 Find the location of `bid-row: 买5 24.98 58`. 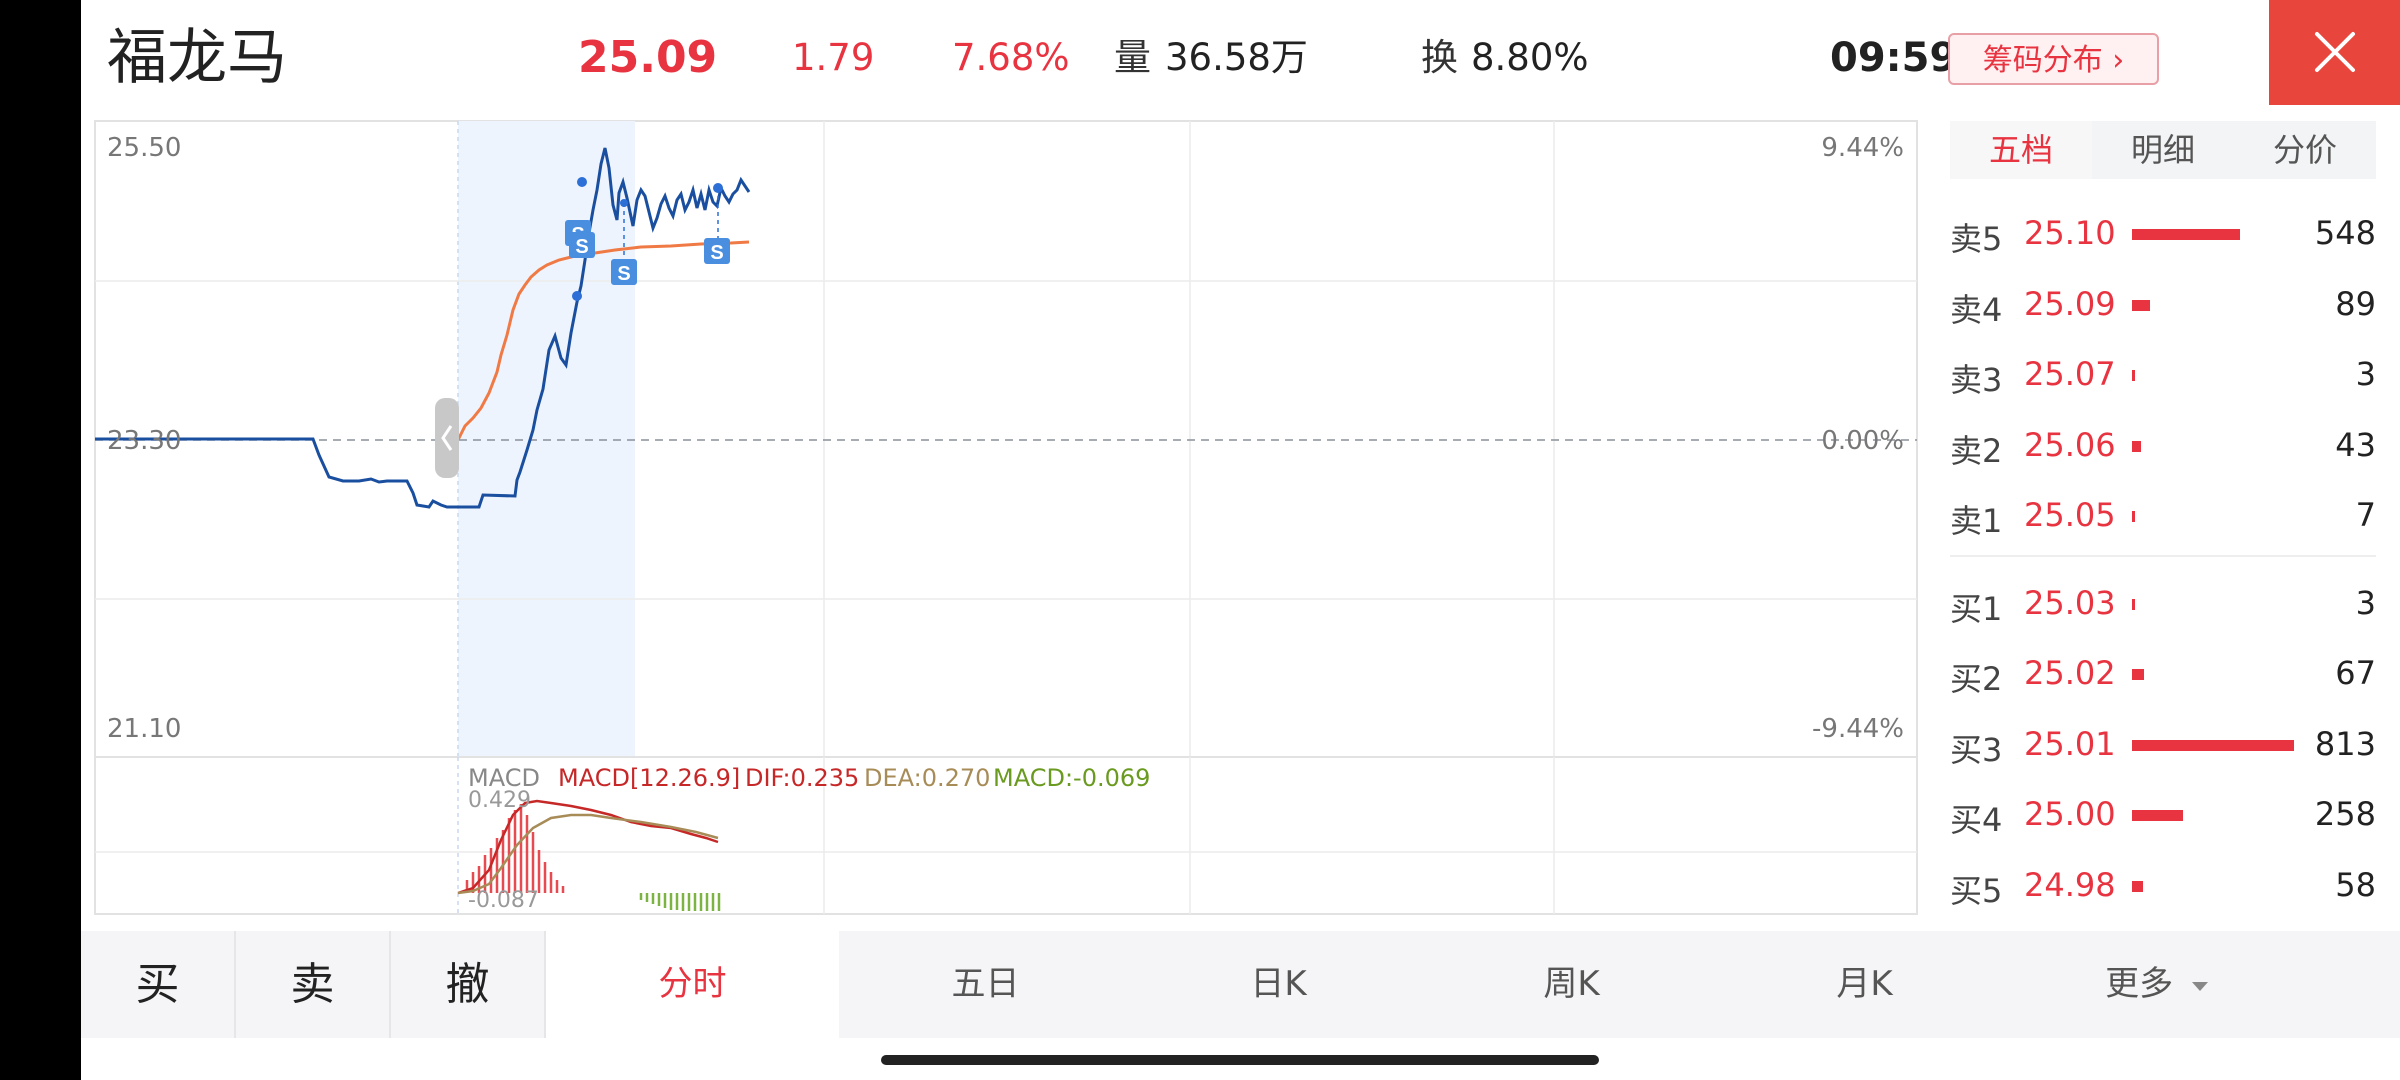

bid-row: 买5 24.98 58 is located at coordinates (2163, 886).